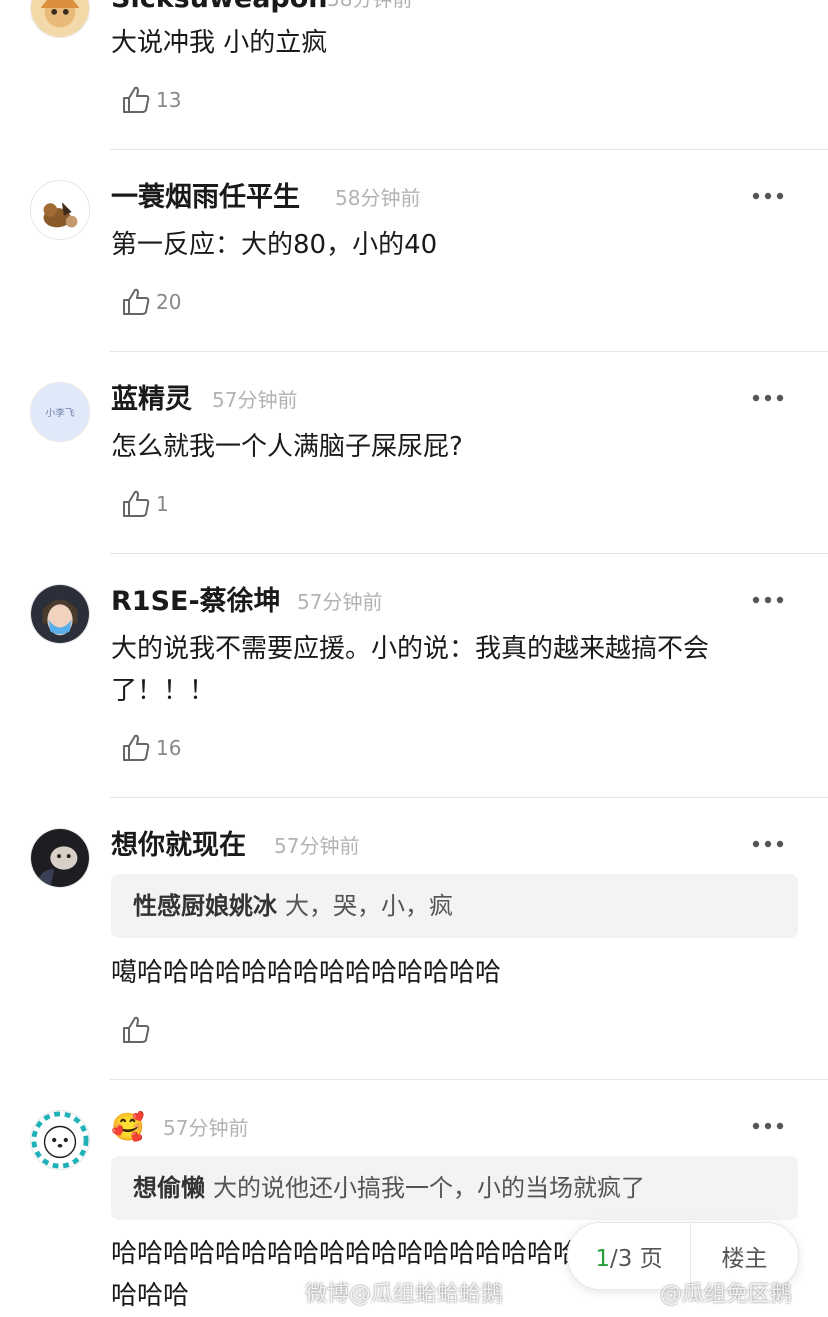 The width and height of the screenshot is (828, 1317). Describe the element at coordinates (602, 1259) in the screenshot. I see `current-page: 1` at that location.